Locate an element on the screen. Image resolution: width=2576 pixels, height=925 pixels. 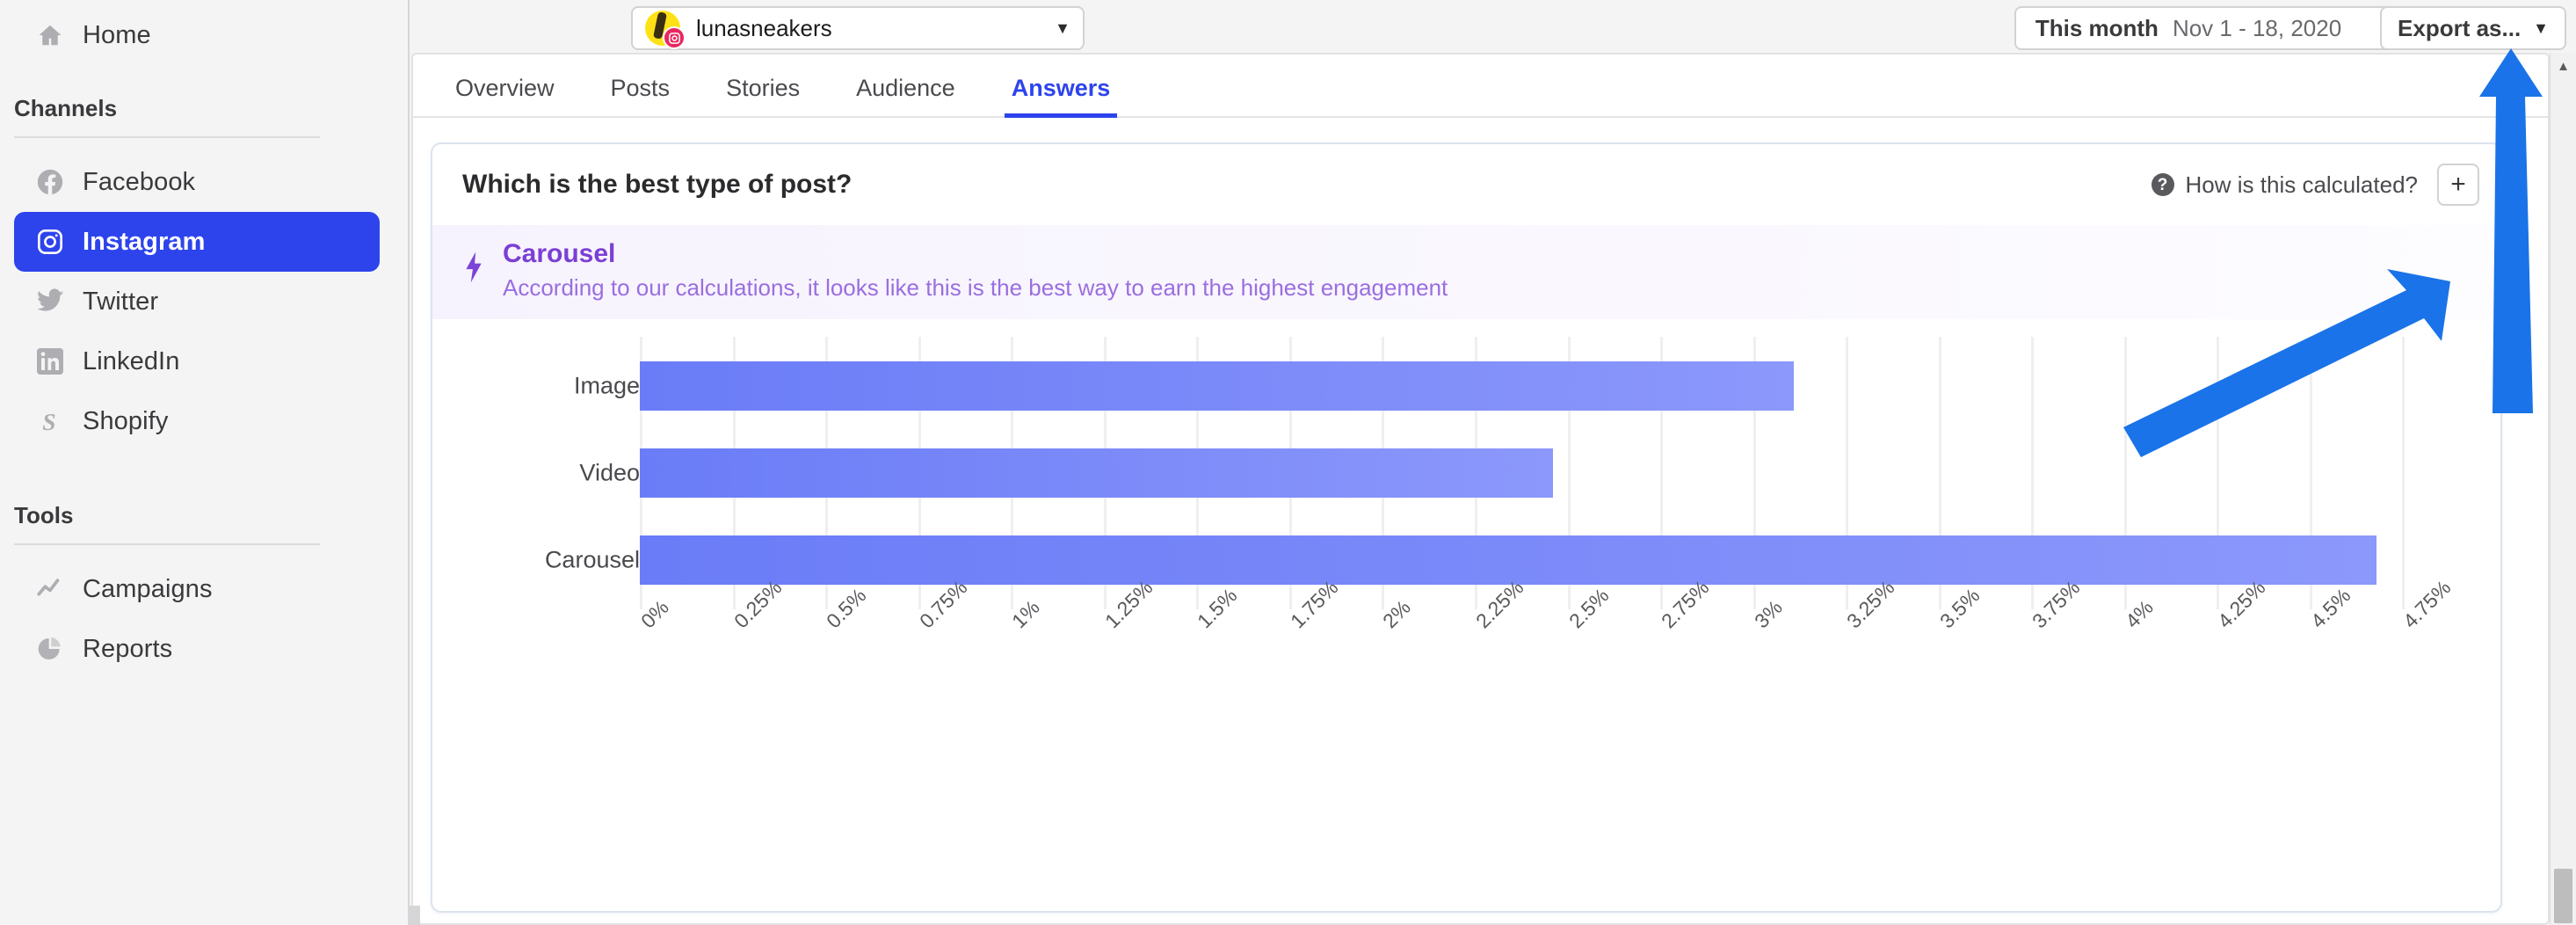
sidebar-item-home-label: Home is located at coordinates (117, 34).